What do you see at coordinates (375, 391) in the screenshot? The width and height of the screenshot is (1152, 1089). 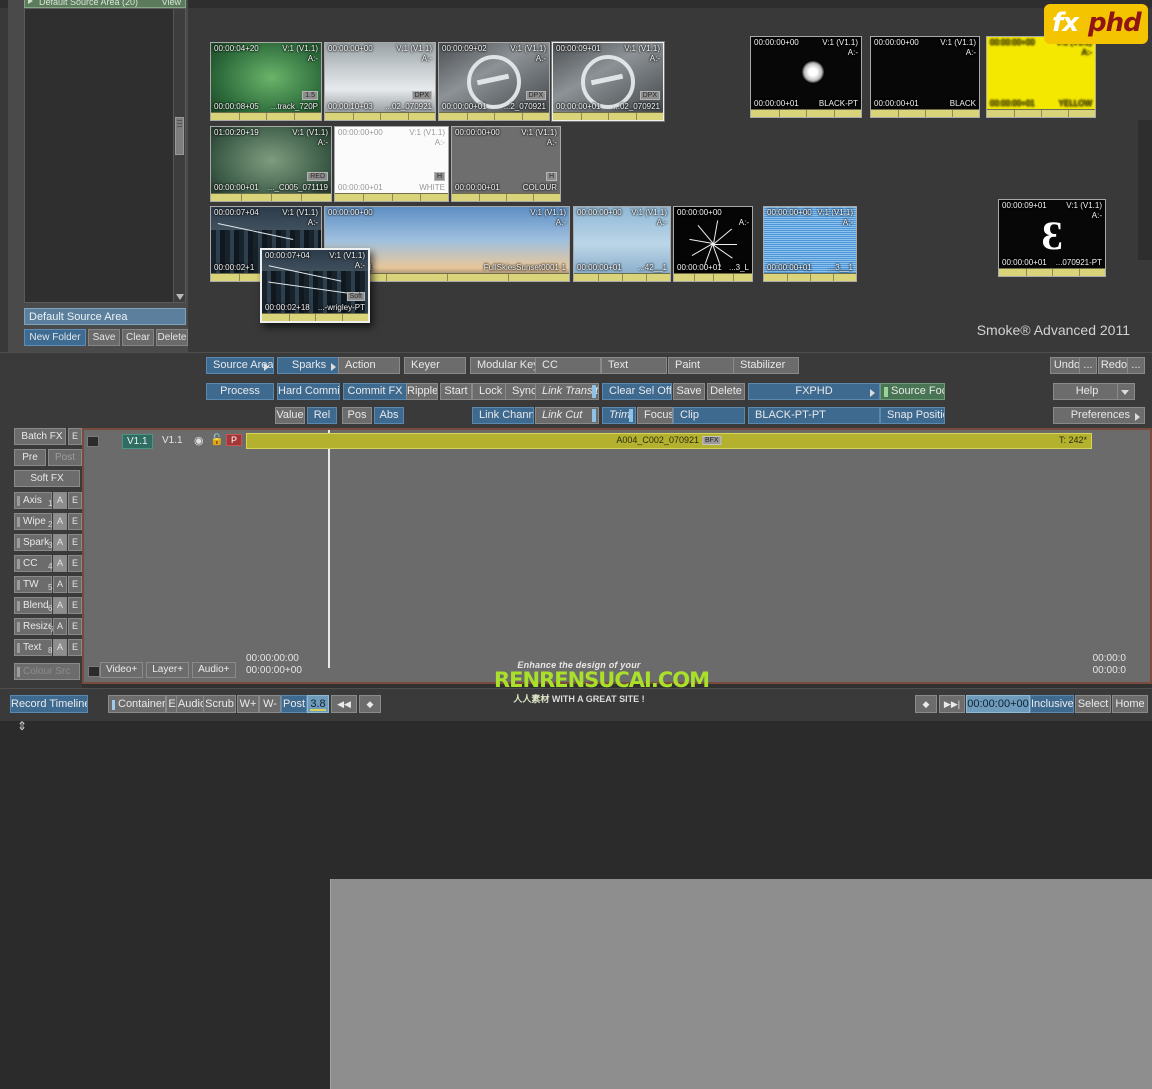 I see `commit-fx-button: Commit FX` at bounding box center [375, 391].